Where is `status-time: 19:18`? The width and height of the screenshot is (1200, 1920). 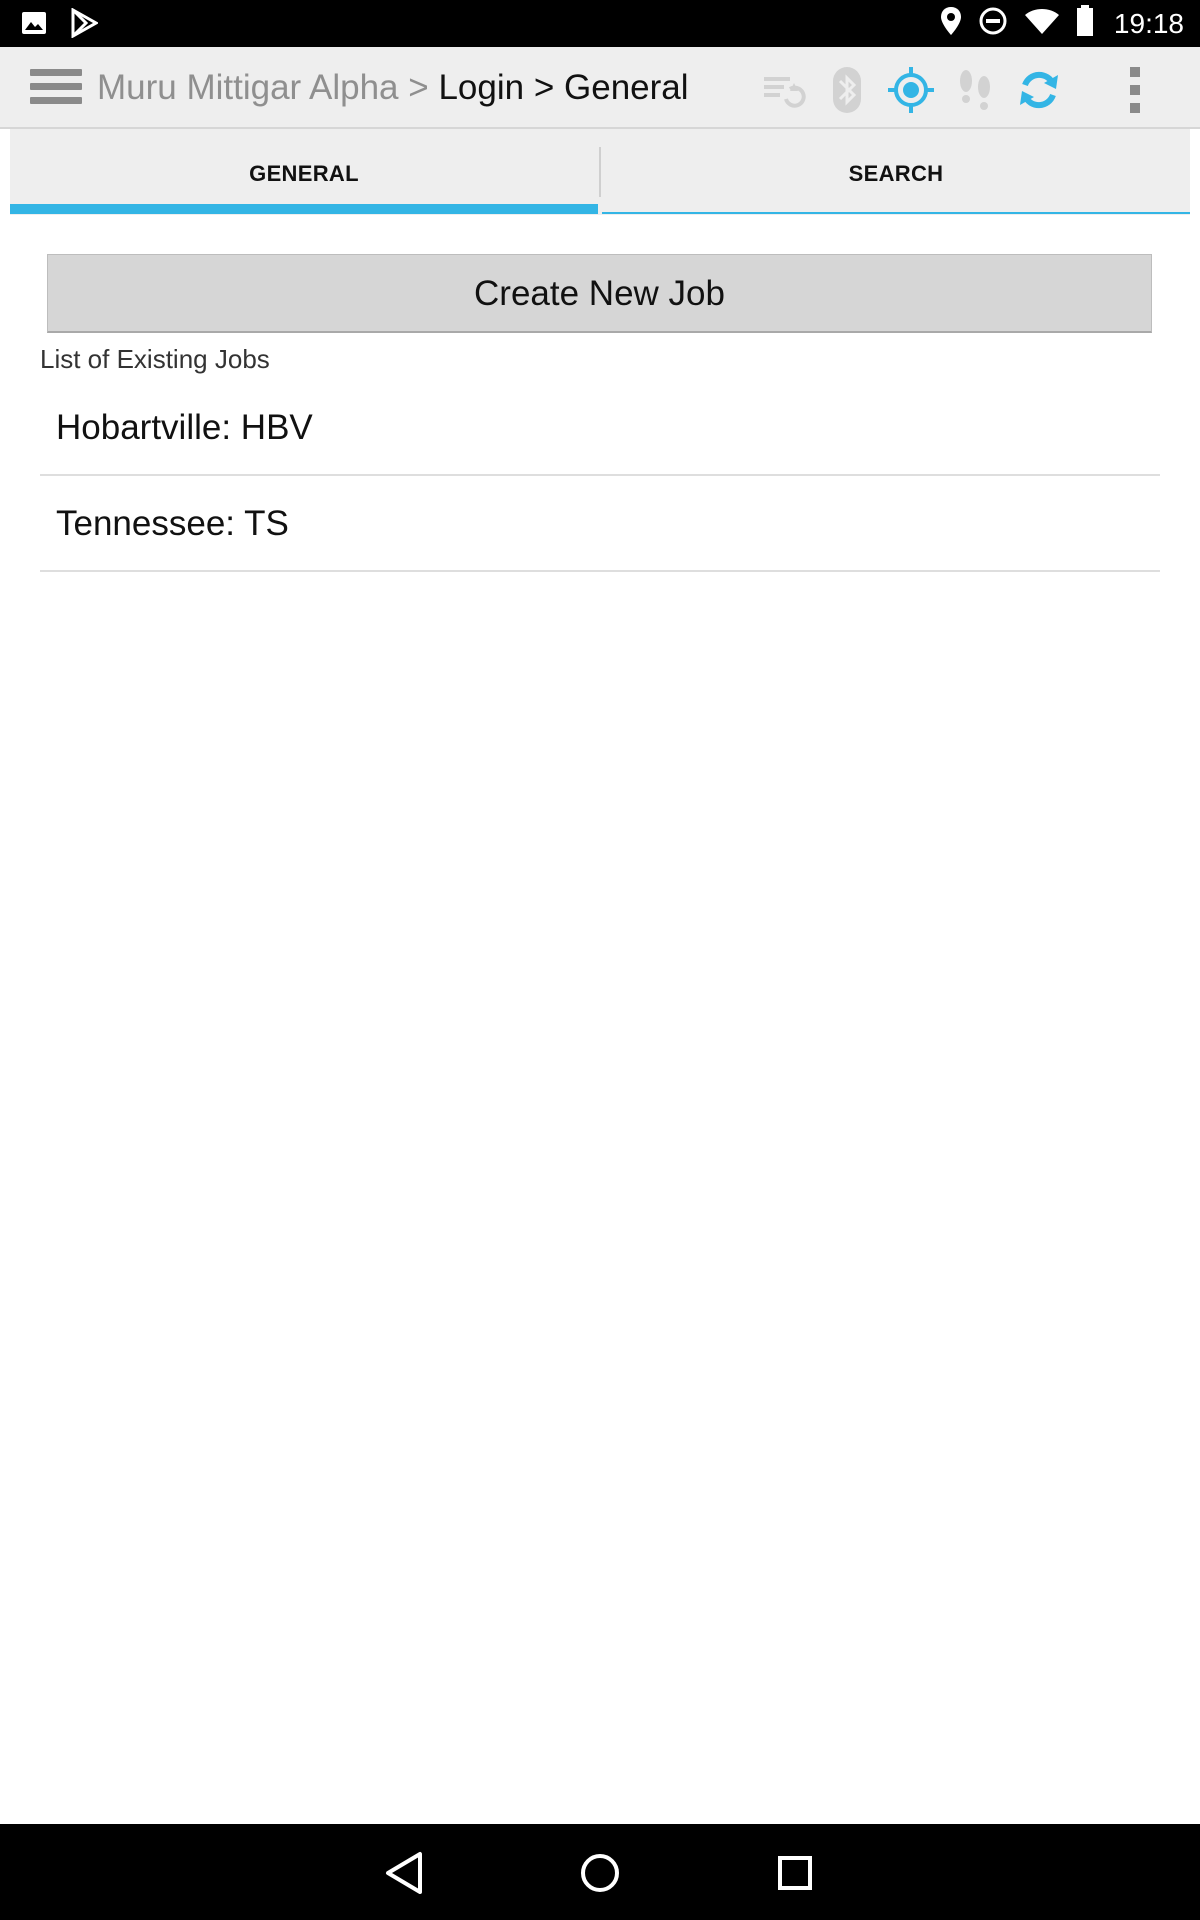 status-time: 19:18 is located at coordinates (1148, 23).